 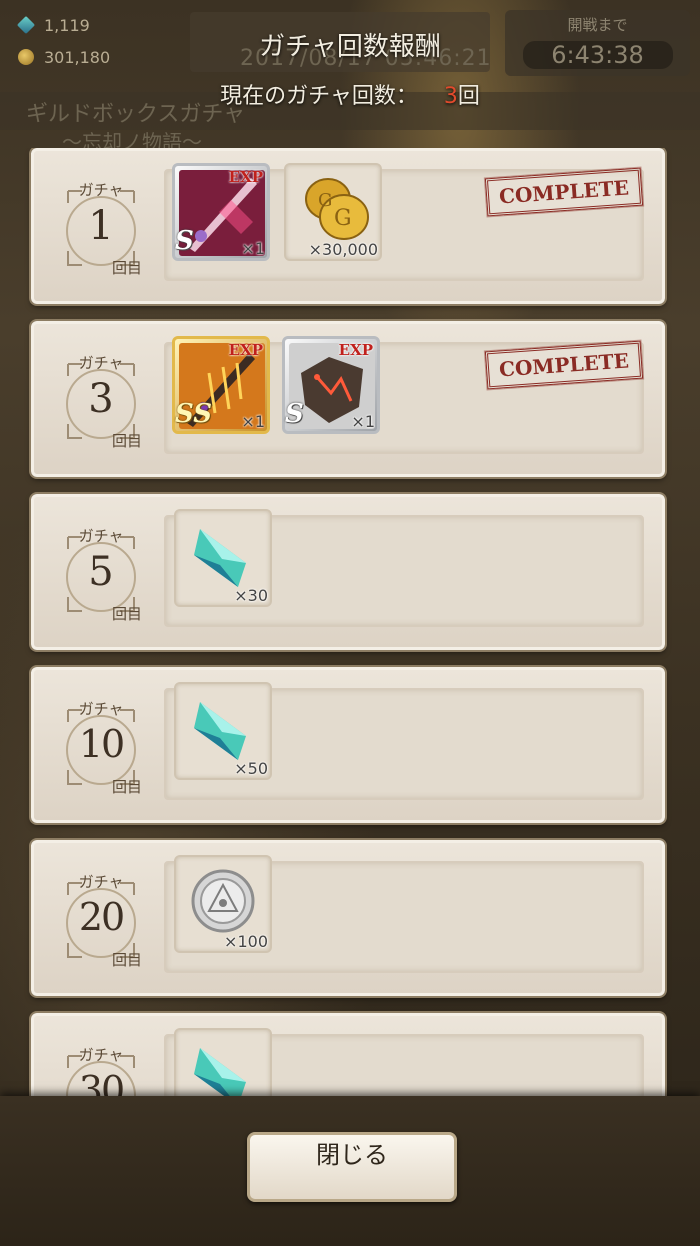 I want to click on threshold-badge: ガチャ 10 回目, so click(x=101, y=746).